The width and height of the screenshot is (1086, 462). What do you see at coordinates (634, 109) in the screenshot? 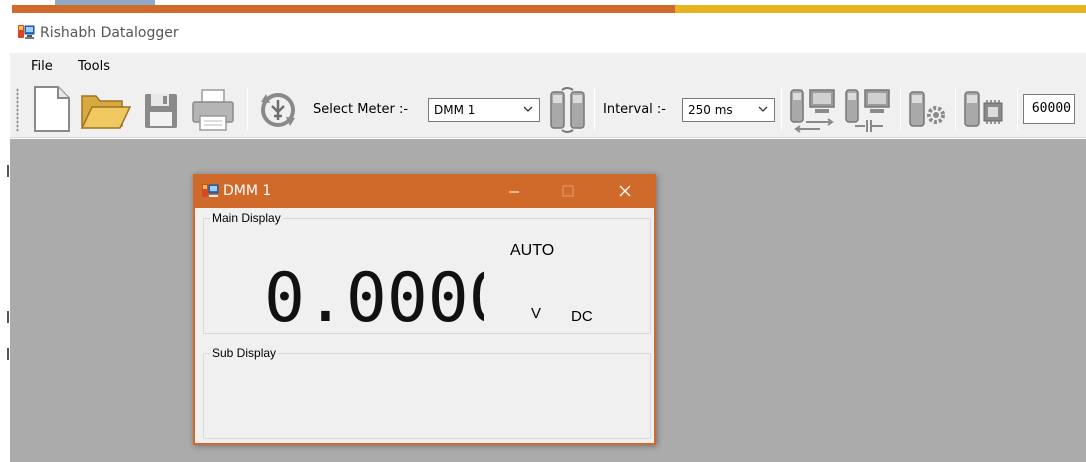
I see `interval-label: Interval :-` at bounding box center [634, 109].